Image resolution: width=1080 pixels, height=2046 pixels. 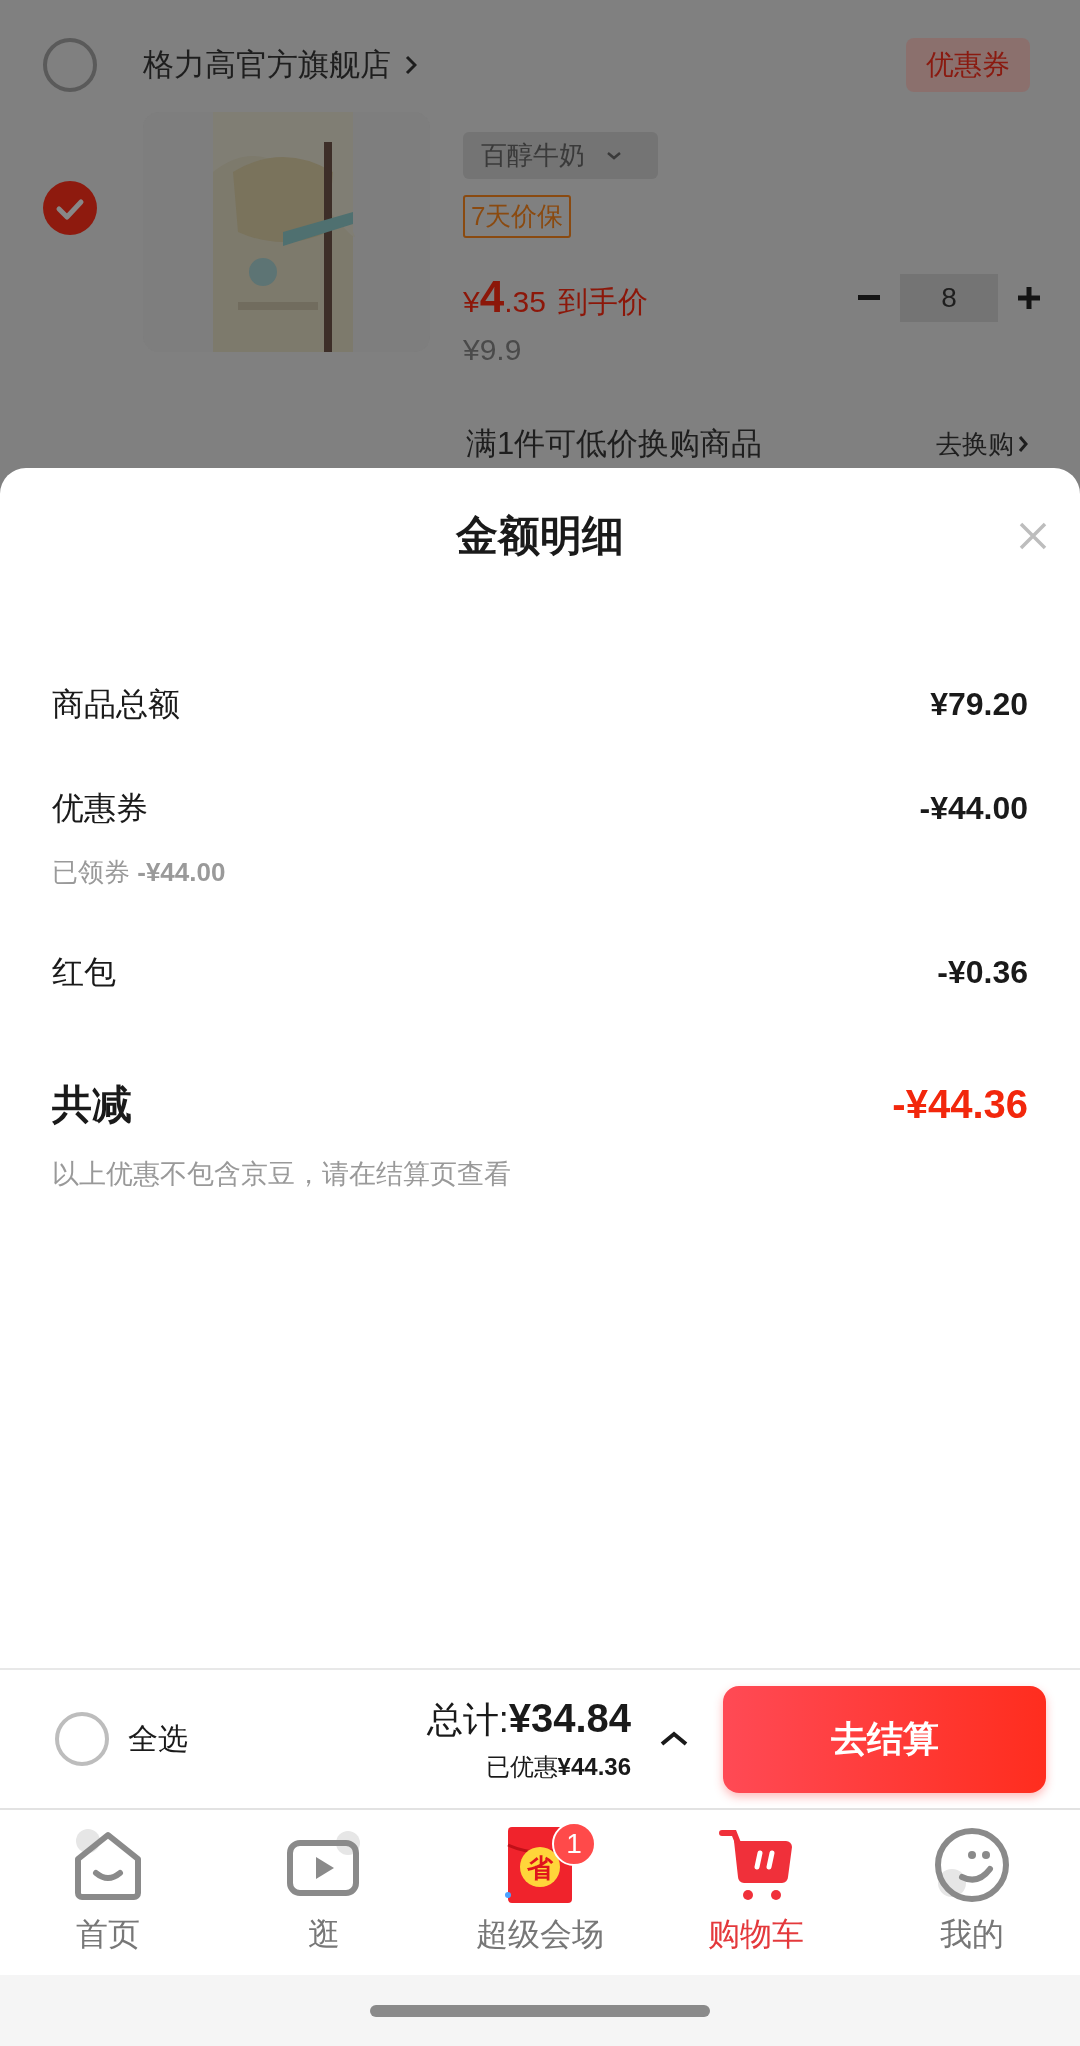 What do you see at coordinates (282, 1174) in the screenshot?
I see `discount-footnote: 以上优惠不包含京豆，请在结算页查看` at bounding box center [282, 1174].